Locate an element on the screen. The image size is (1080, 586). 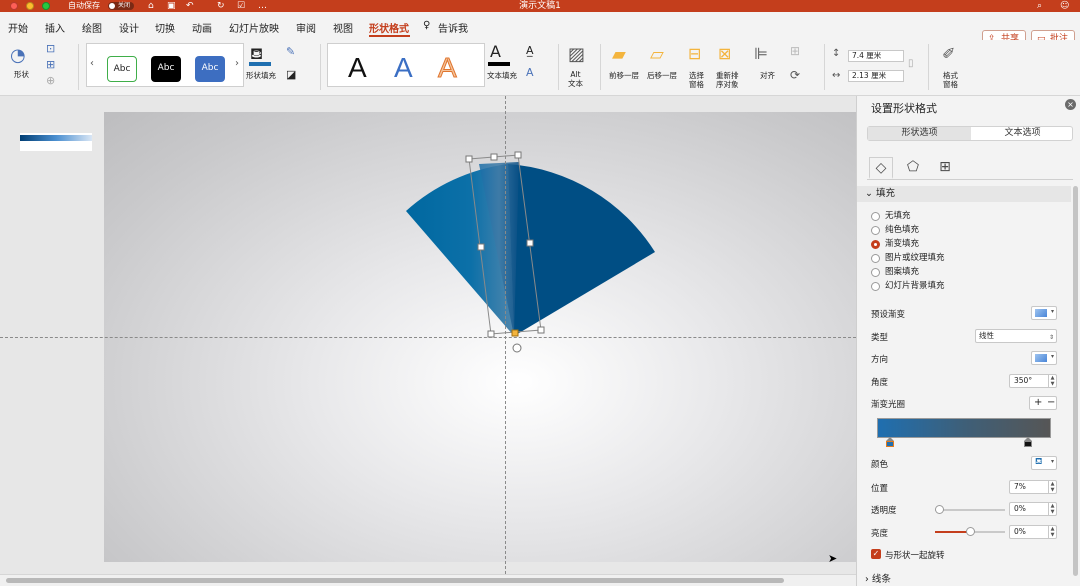
wordart-sample-black: A is located at coordinates (357, 68).